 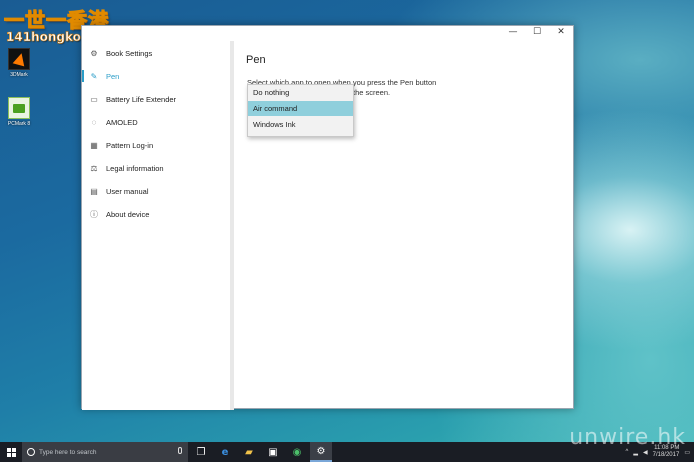 What do you see at coordinates (94, 168) in the screenshot?
I see `scale-icon: ⚖` at bounding box center [94, 168].